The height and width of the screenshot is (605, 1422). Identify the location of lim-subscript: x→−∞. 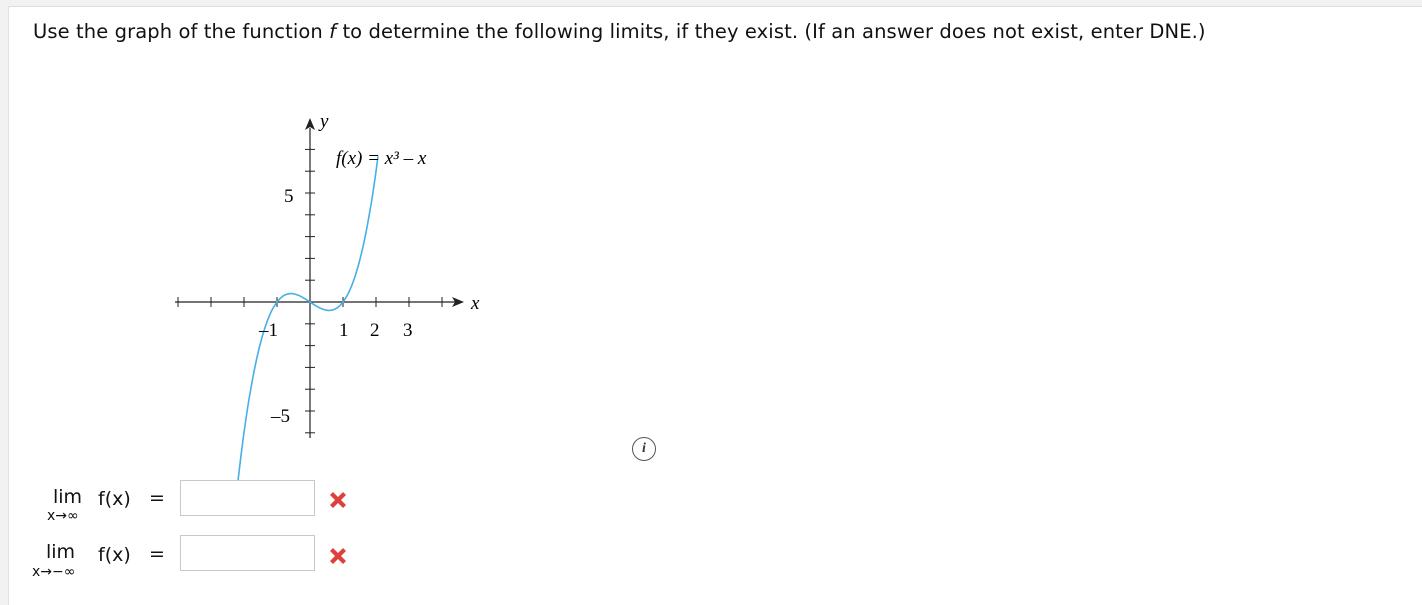
(54, 572).